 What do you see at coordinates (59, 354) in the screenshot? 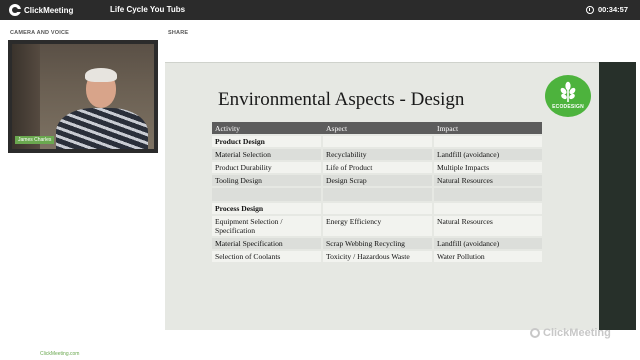
I see `clickmeeting-footer-link: ClickMeeting.com` at bounding box center [59, 354].